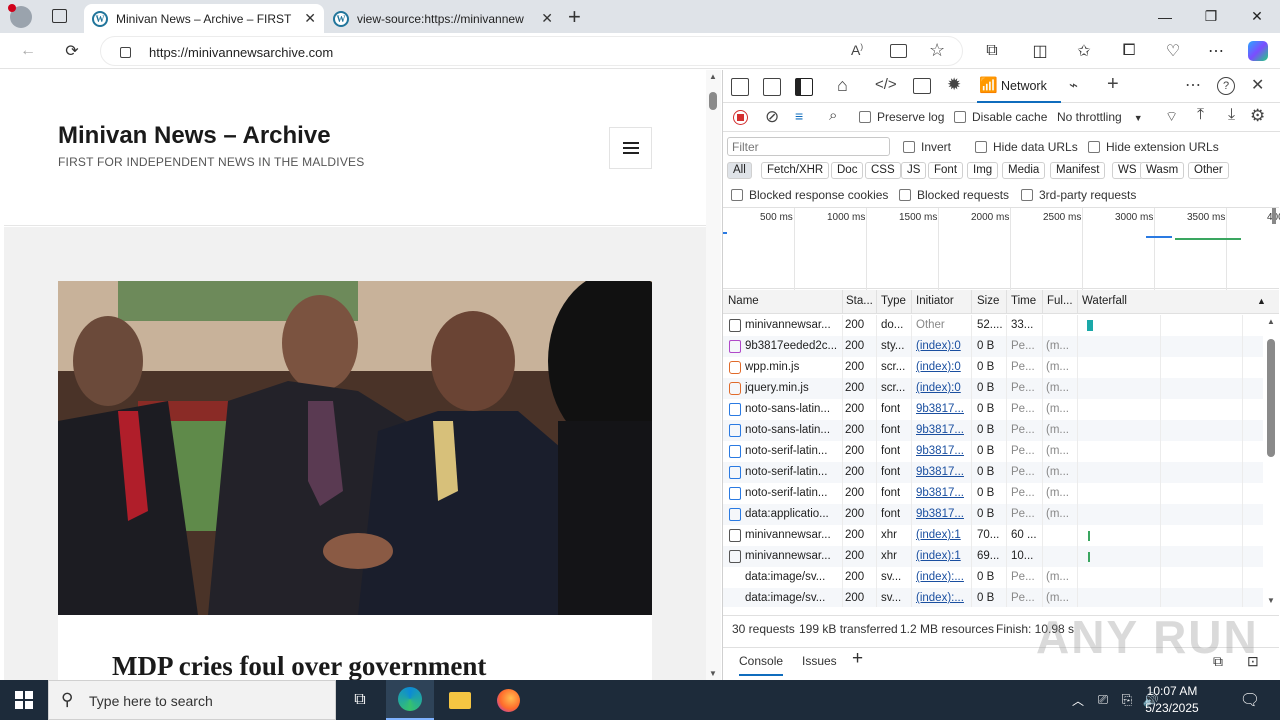  I want to click on network-conditions-icon: ⌔, so click(1171, 117).